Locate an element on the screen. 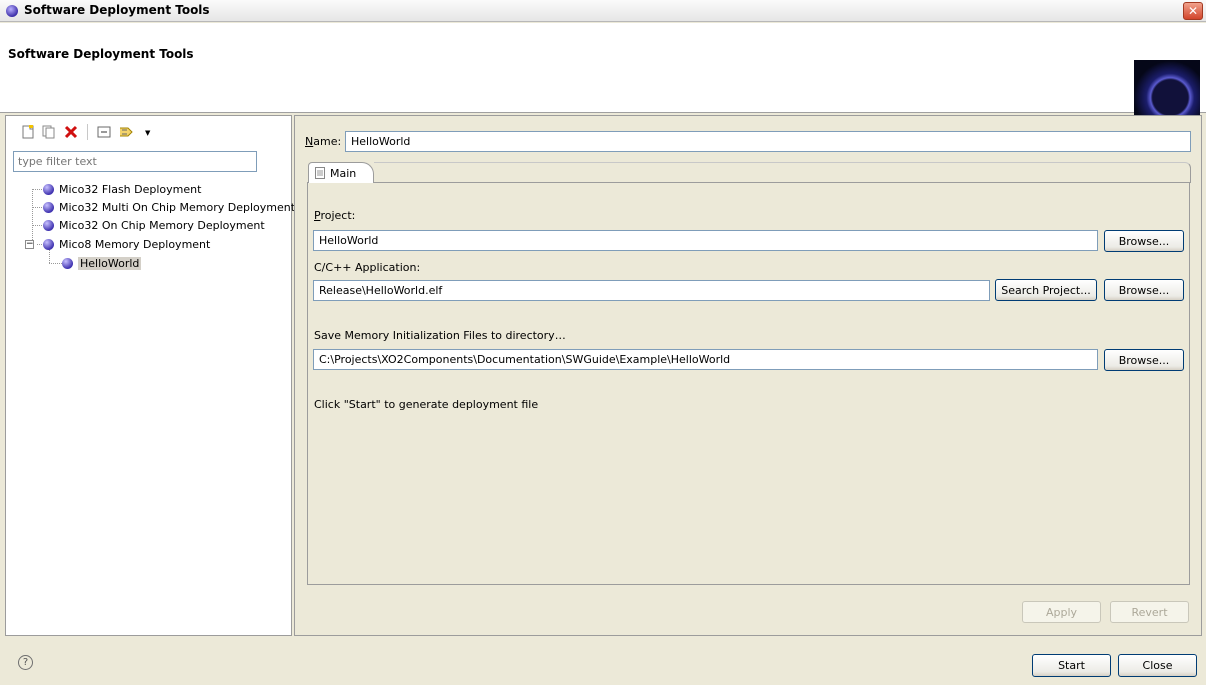 Image resolution: width=1206 pixels, height=685 pixels. tab-main-label: Main is located at coordinates (343, 173).